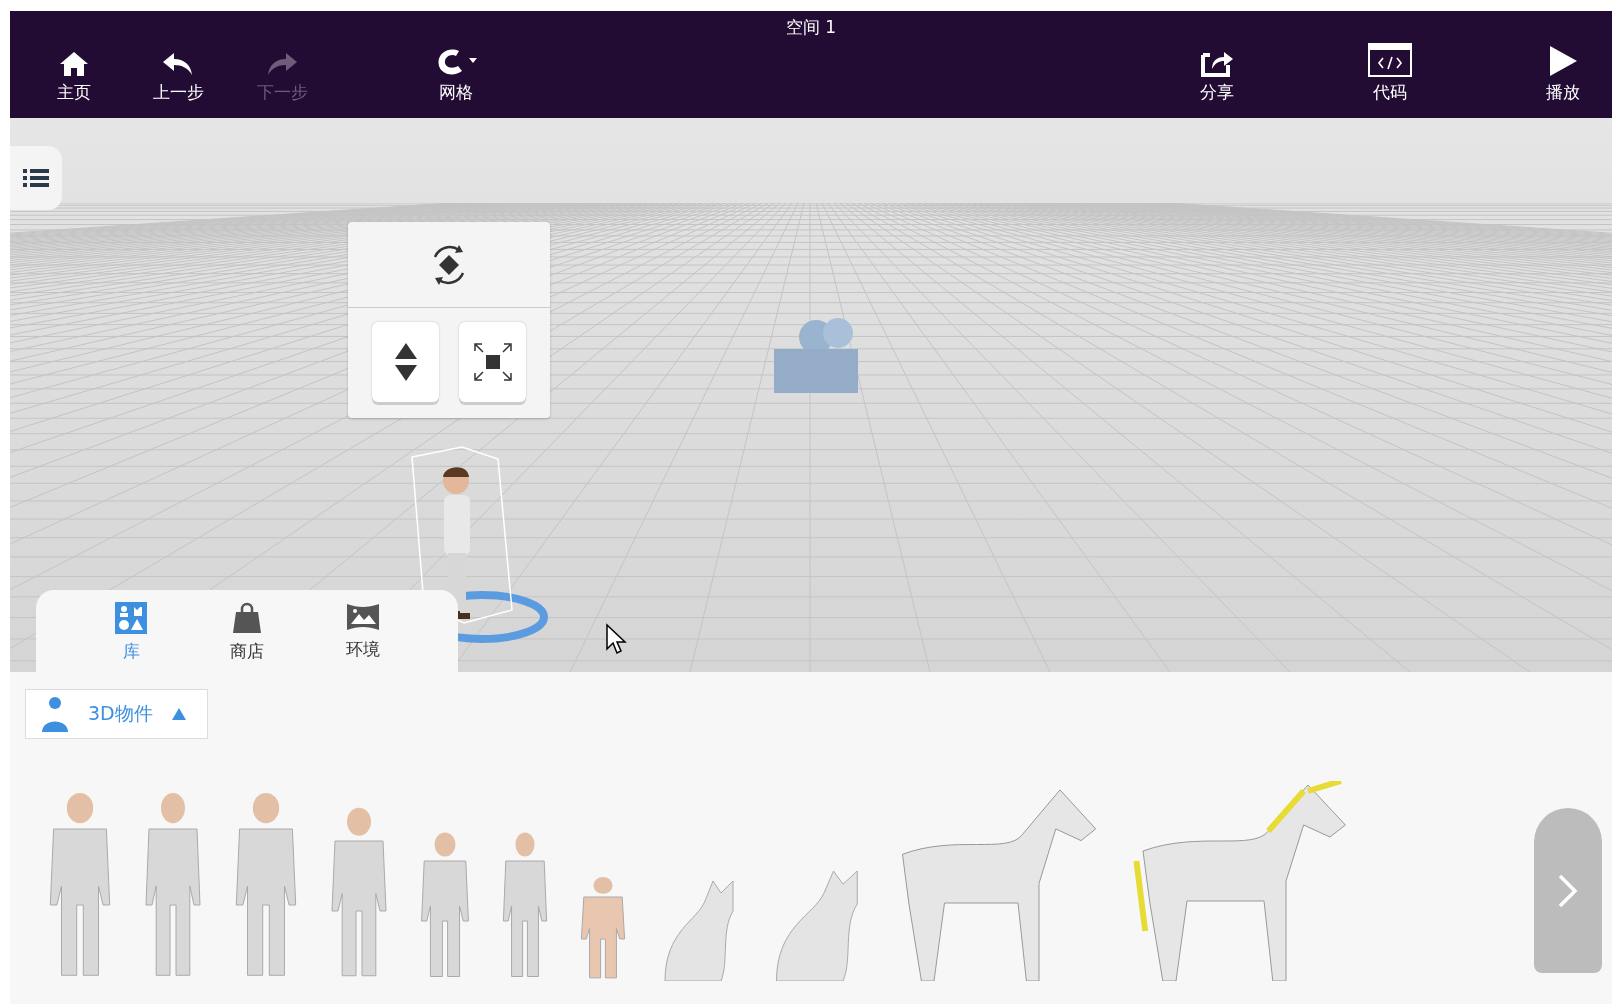 This screenshot has height=1004, width=1612. Describe the element at coordinates (74, 77) in the screenshot. I see `home-button: 主页` at that location.